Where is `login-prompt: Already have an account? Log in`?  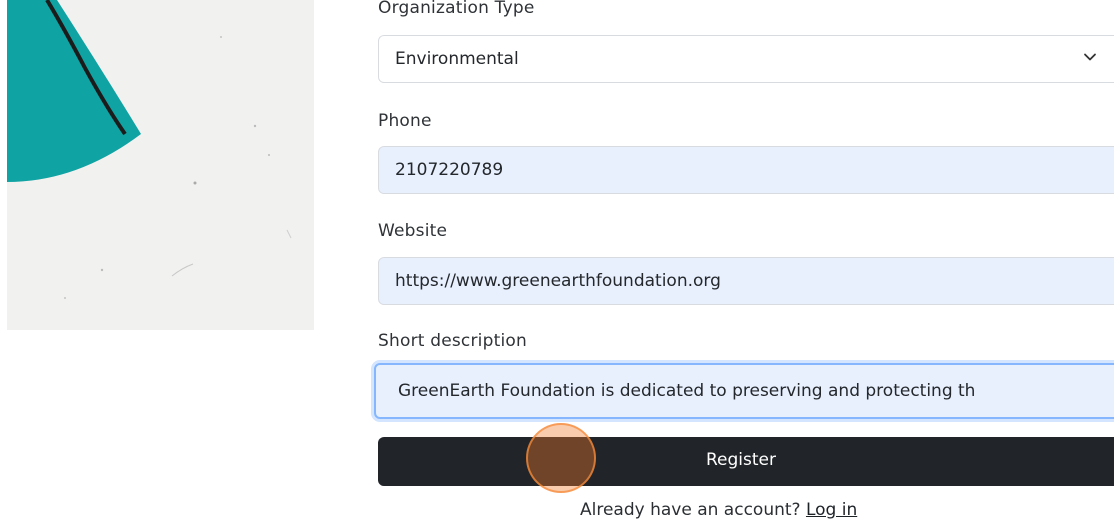
login-prompt: Already have an account? Log in is located at coordinates (718, 510).